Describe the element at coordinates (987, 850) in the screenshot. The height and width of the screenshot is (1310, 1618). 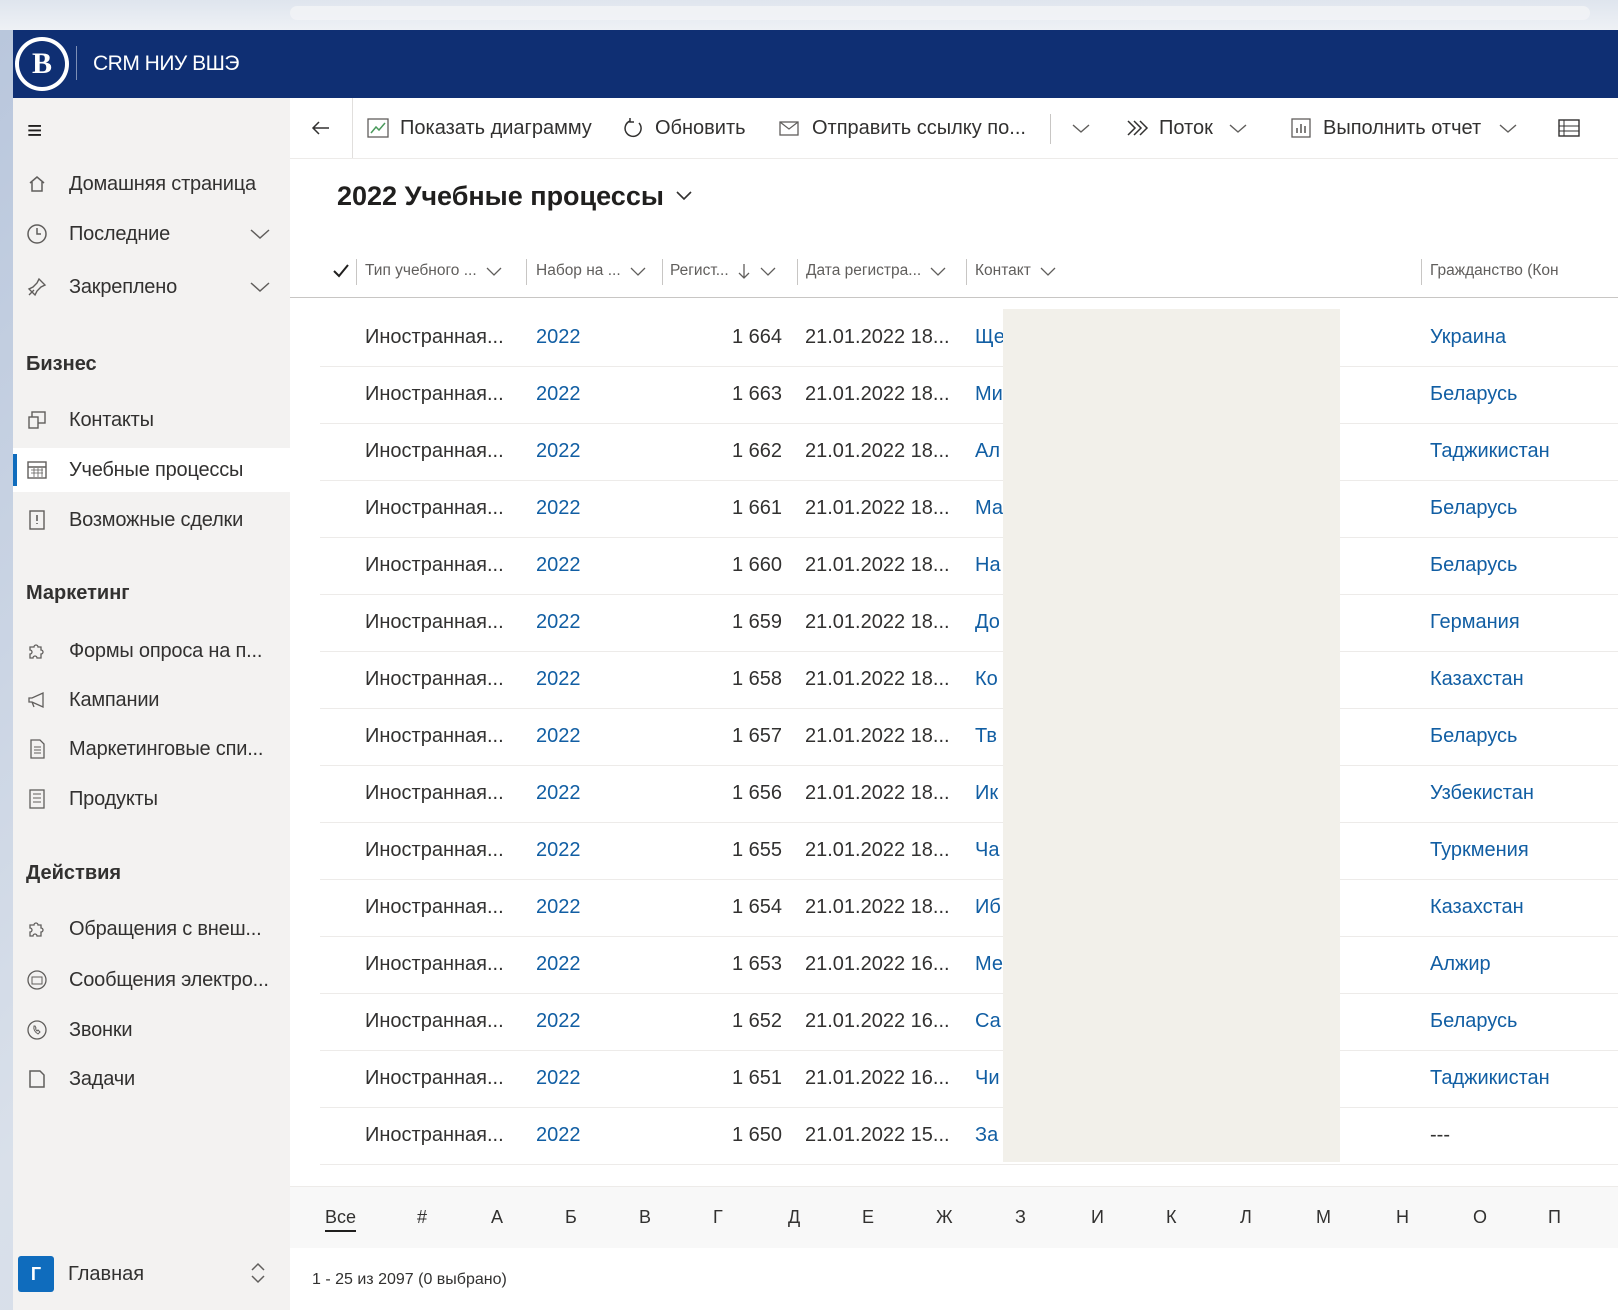
I see `cell-contact-link: Ча` at that location.